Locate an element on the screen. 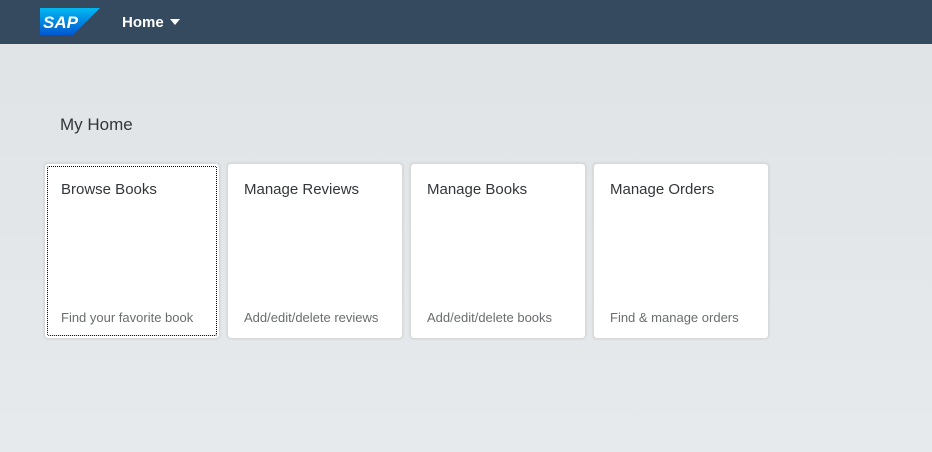 Image resolution: width=932 pixels, height=452 pixels. page-title: My Home is located at coordinates (96, 124).